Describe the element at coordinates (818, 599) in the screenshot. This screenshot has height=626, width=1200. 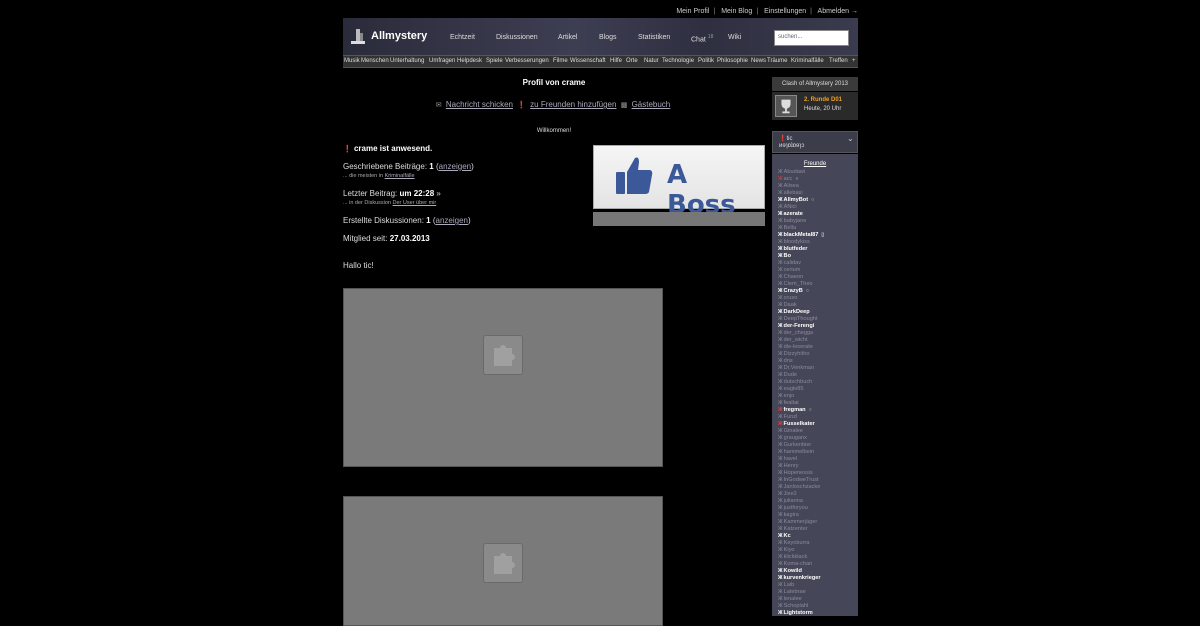
I see `friend-item: Жlenalee` at that location.